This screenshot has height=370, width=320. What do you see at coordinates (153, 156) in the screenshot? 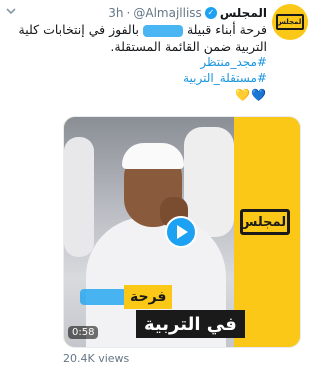
I see `person-cap` at bounding box center [153, 156].